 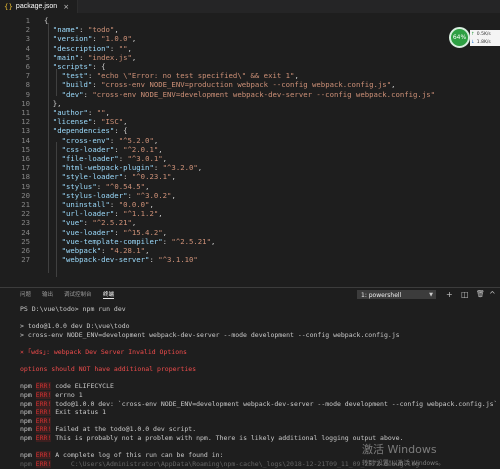 I want to click on code-line: 21 "uninstall": "0.0.0",, so click(x=250, y=204).